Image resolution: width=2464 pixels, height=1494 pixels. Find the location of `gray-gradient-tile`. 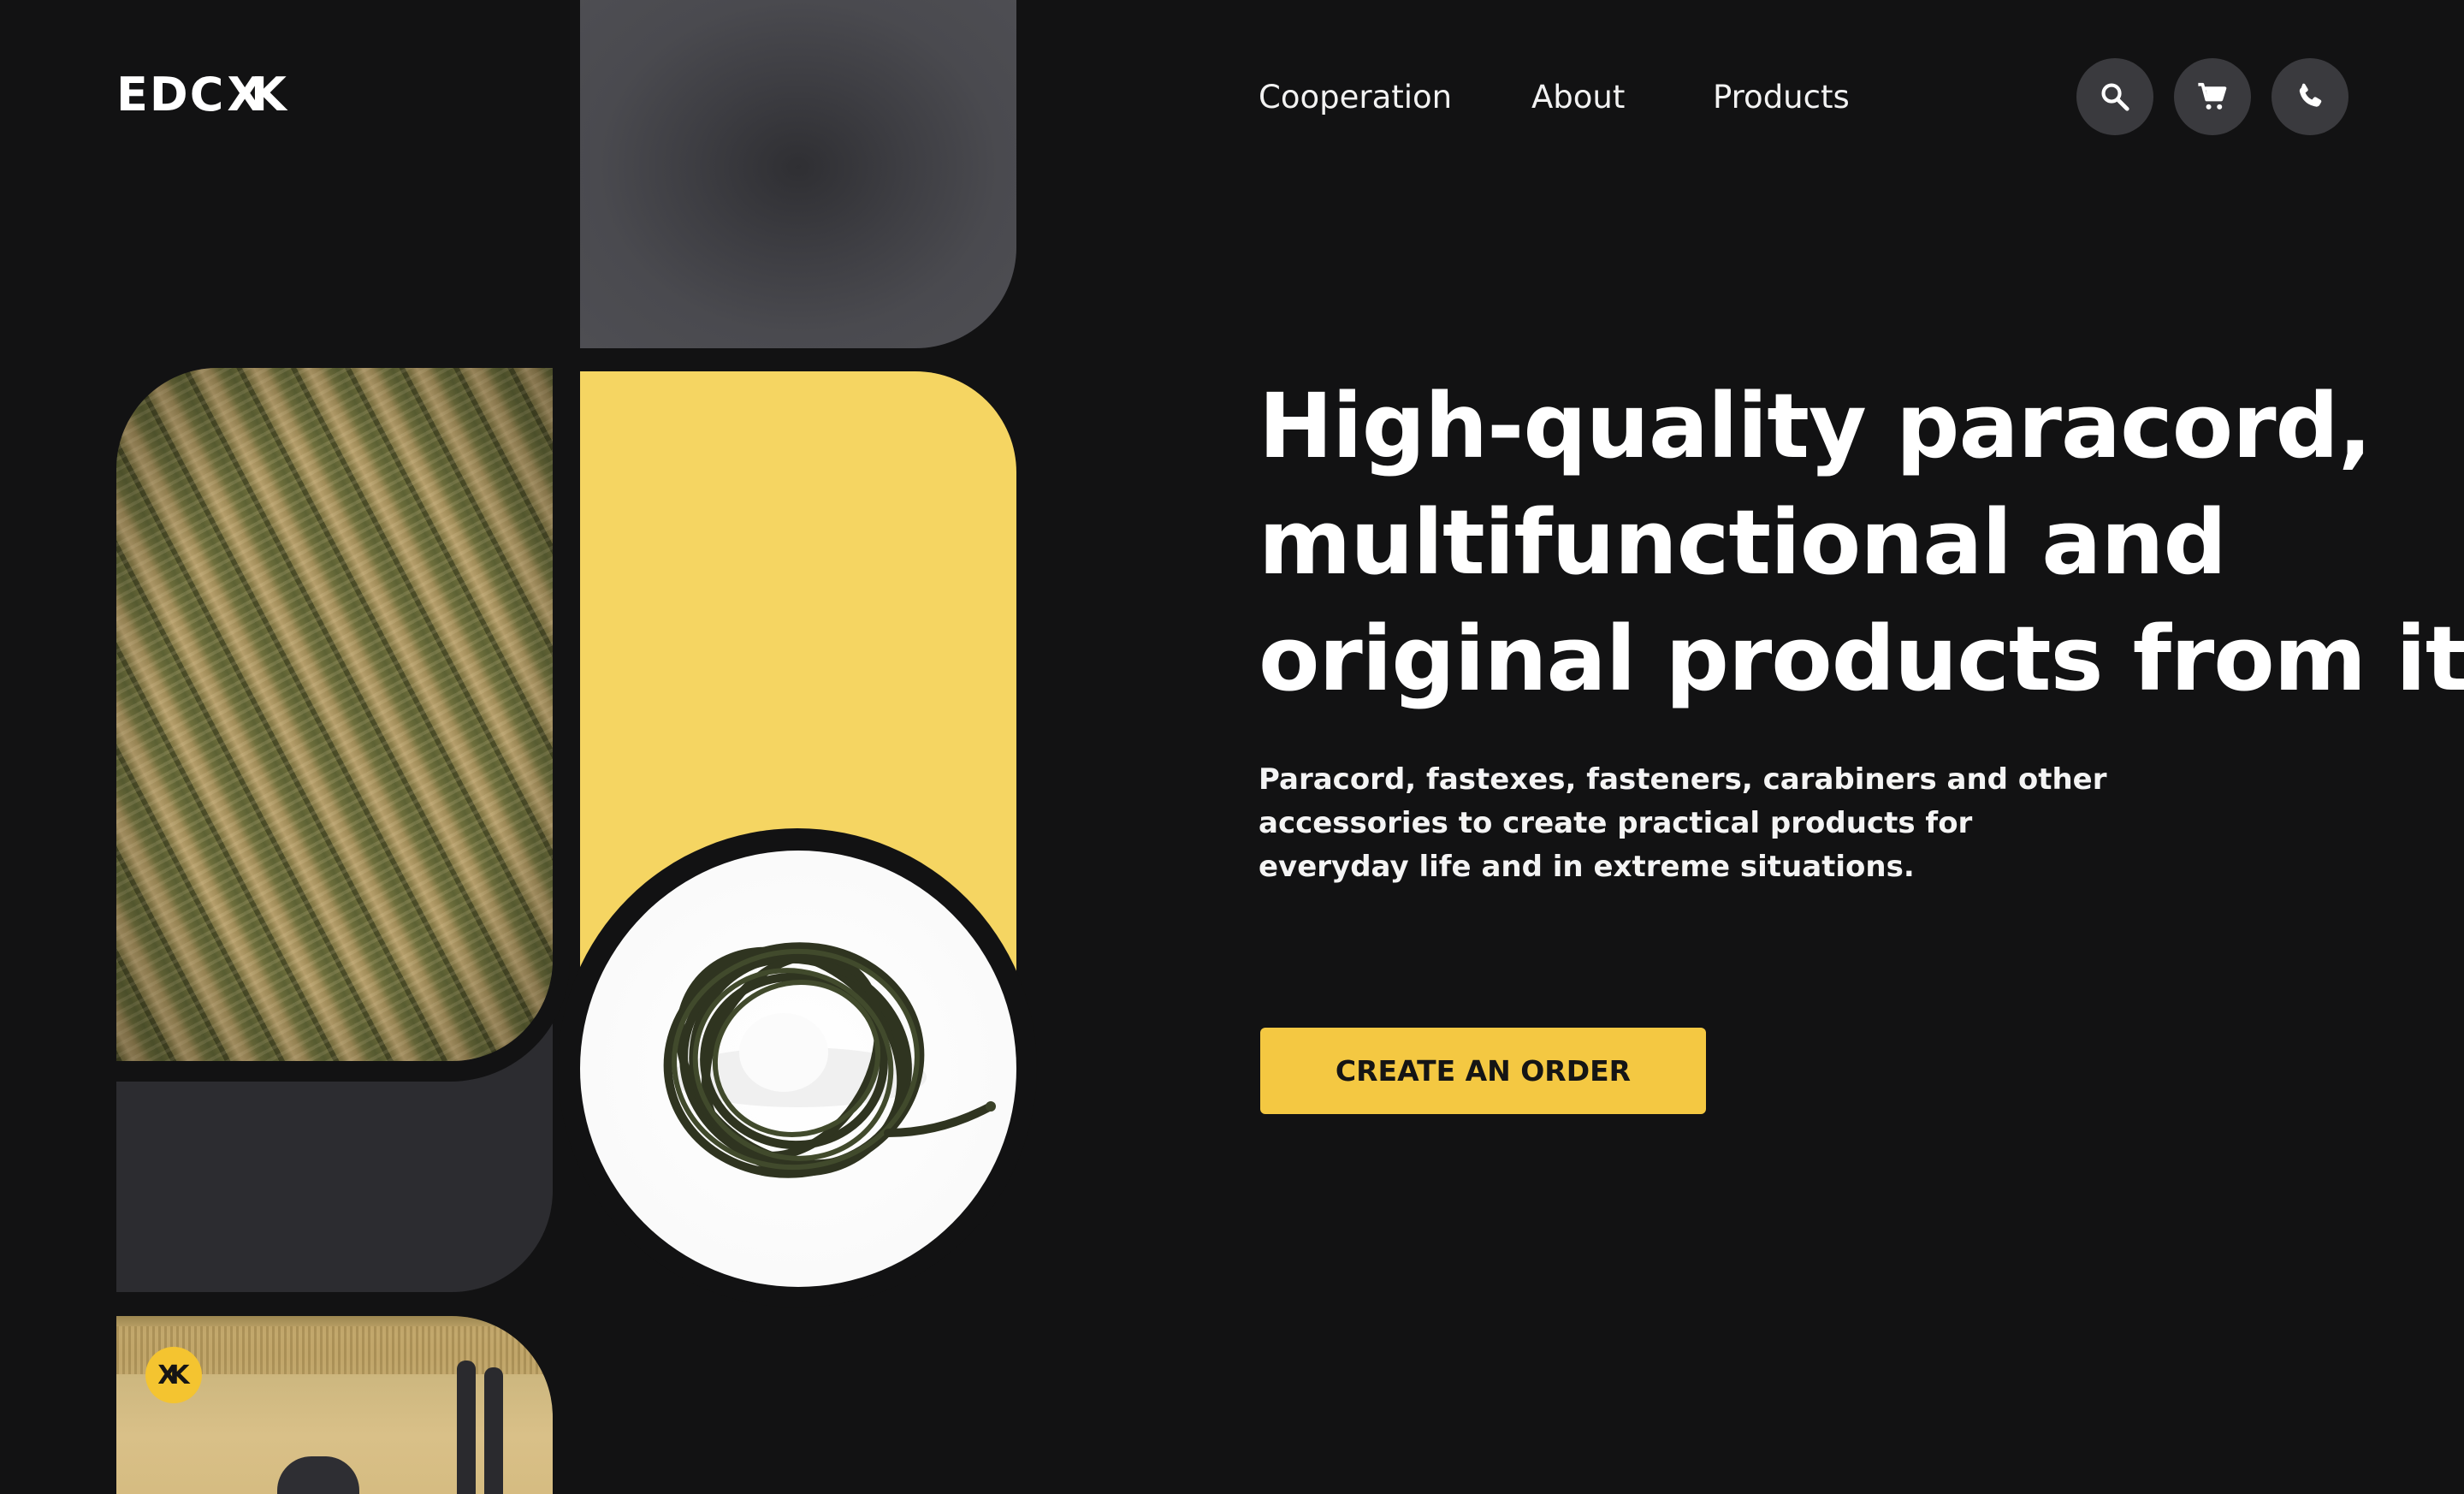

gray-gradient-tile is located at coordinates (798, 174).